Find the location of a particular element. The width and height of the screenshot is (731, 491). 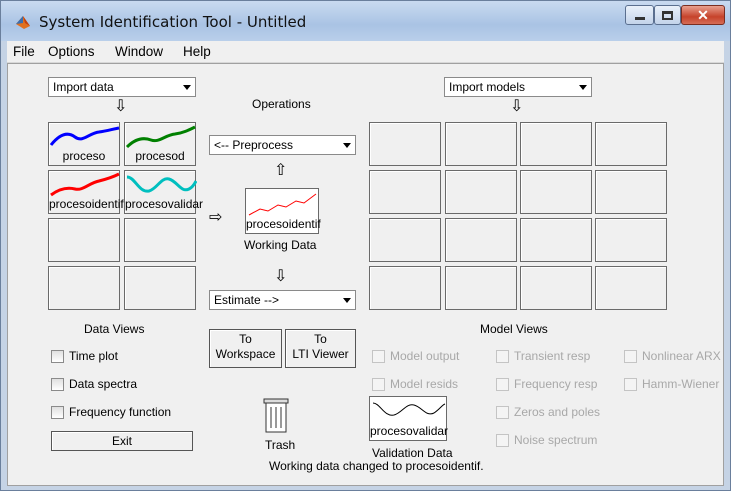

menu-file: File is located at coordinates (24, 51).